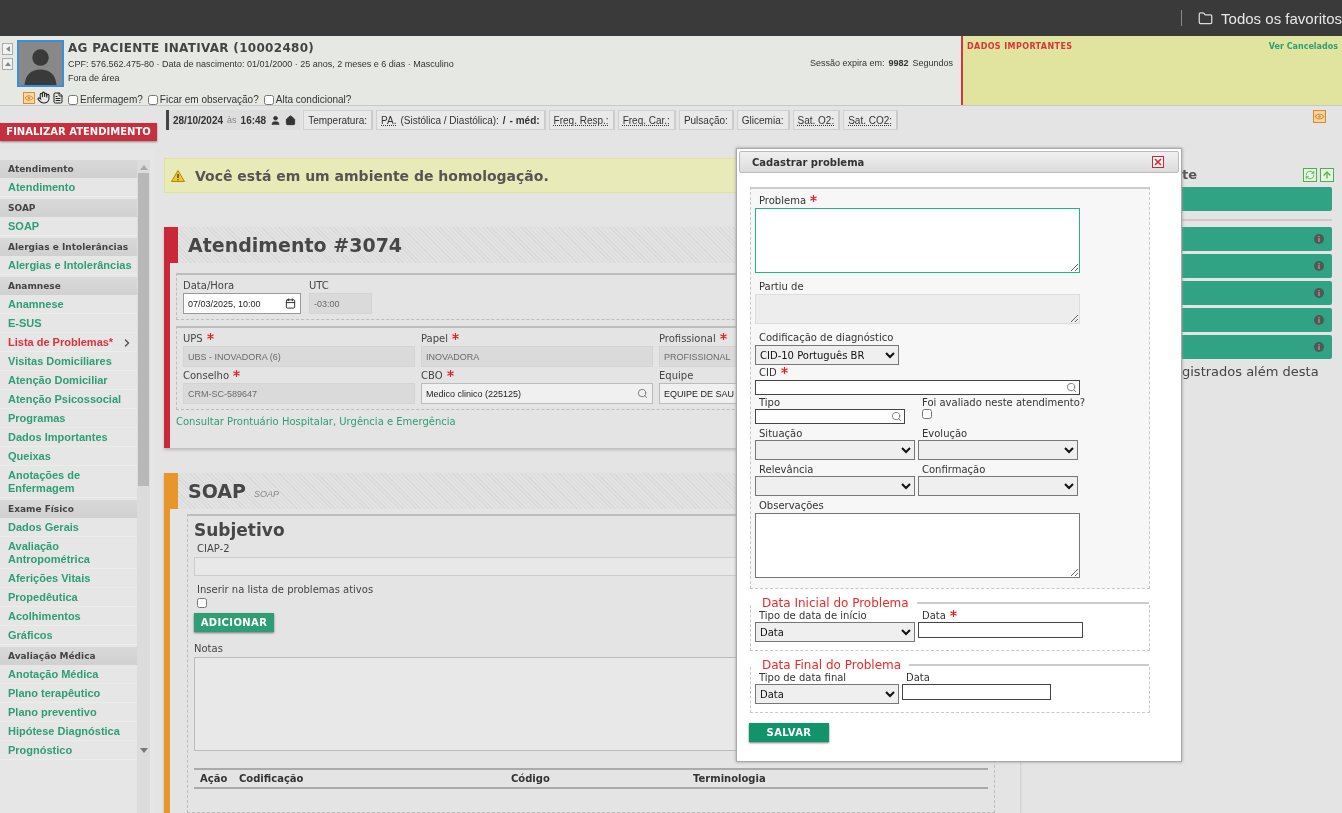 This screenshot has width=1342, height=813. What do you see at coordinates (68, 247) in the screenshot?
I see `sidebar-section-header: Alergias e Intolerâncias` at bounding box center [68, 247].